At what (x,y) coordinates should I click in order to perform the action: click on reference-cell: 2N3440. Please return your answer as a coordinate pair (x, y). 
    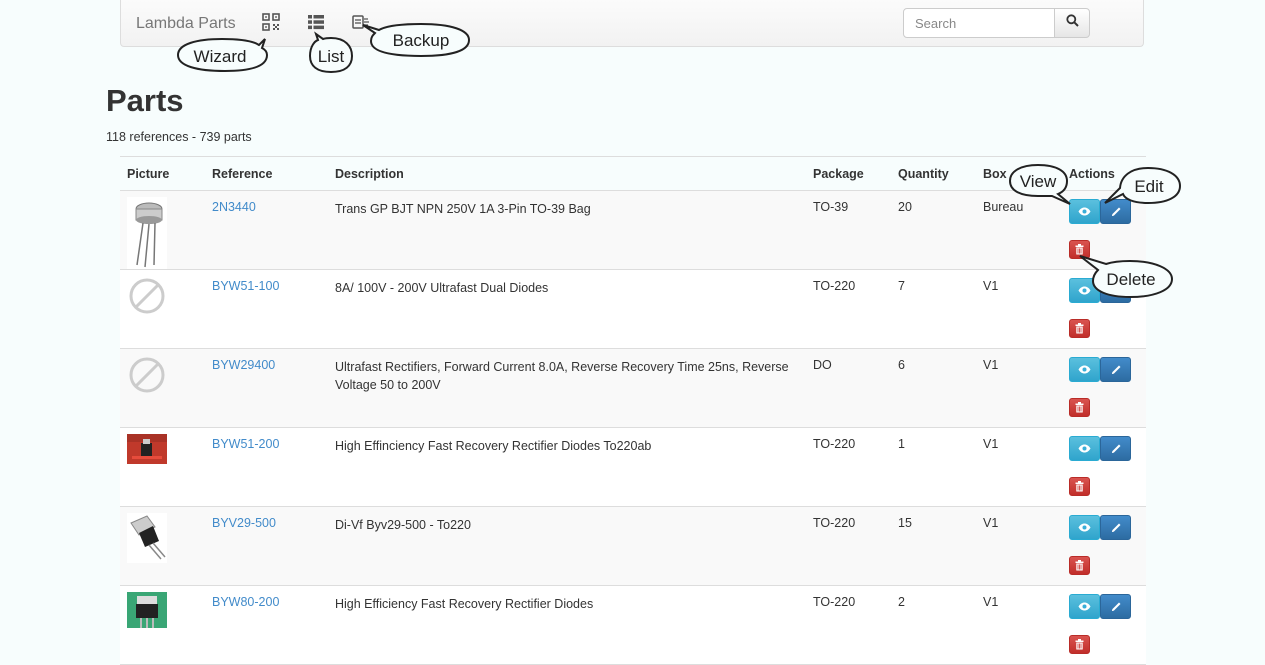
    Looking at the image, I should click on (266, 230).